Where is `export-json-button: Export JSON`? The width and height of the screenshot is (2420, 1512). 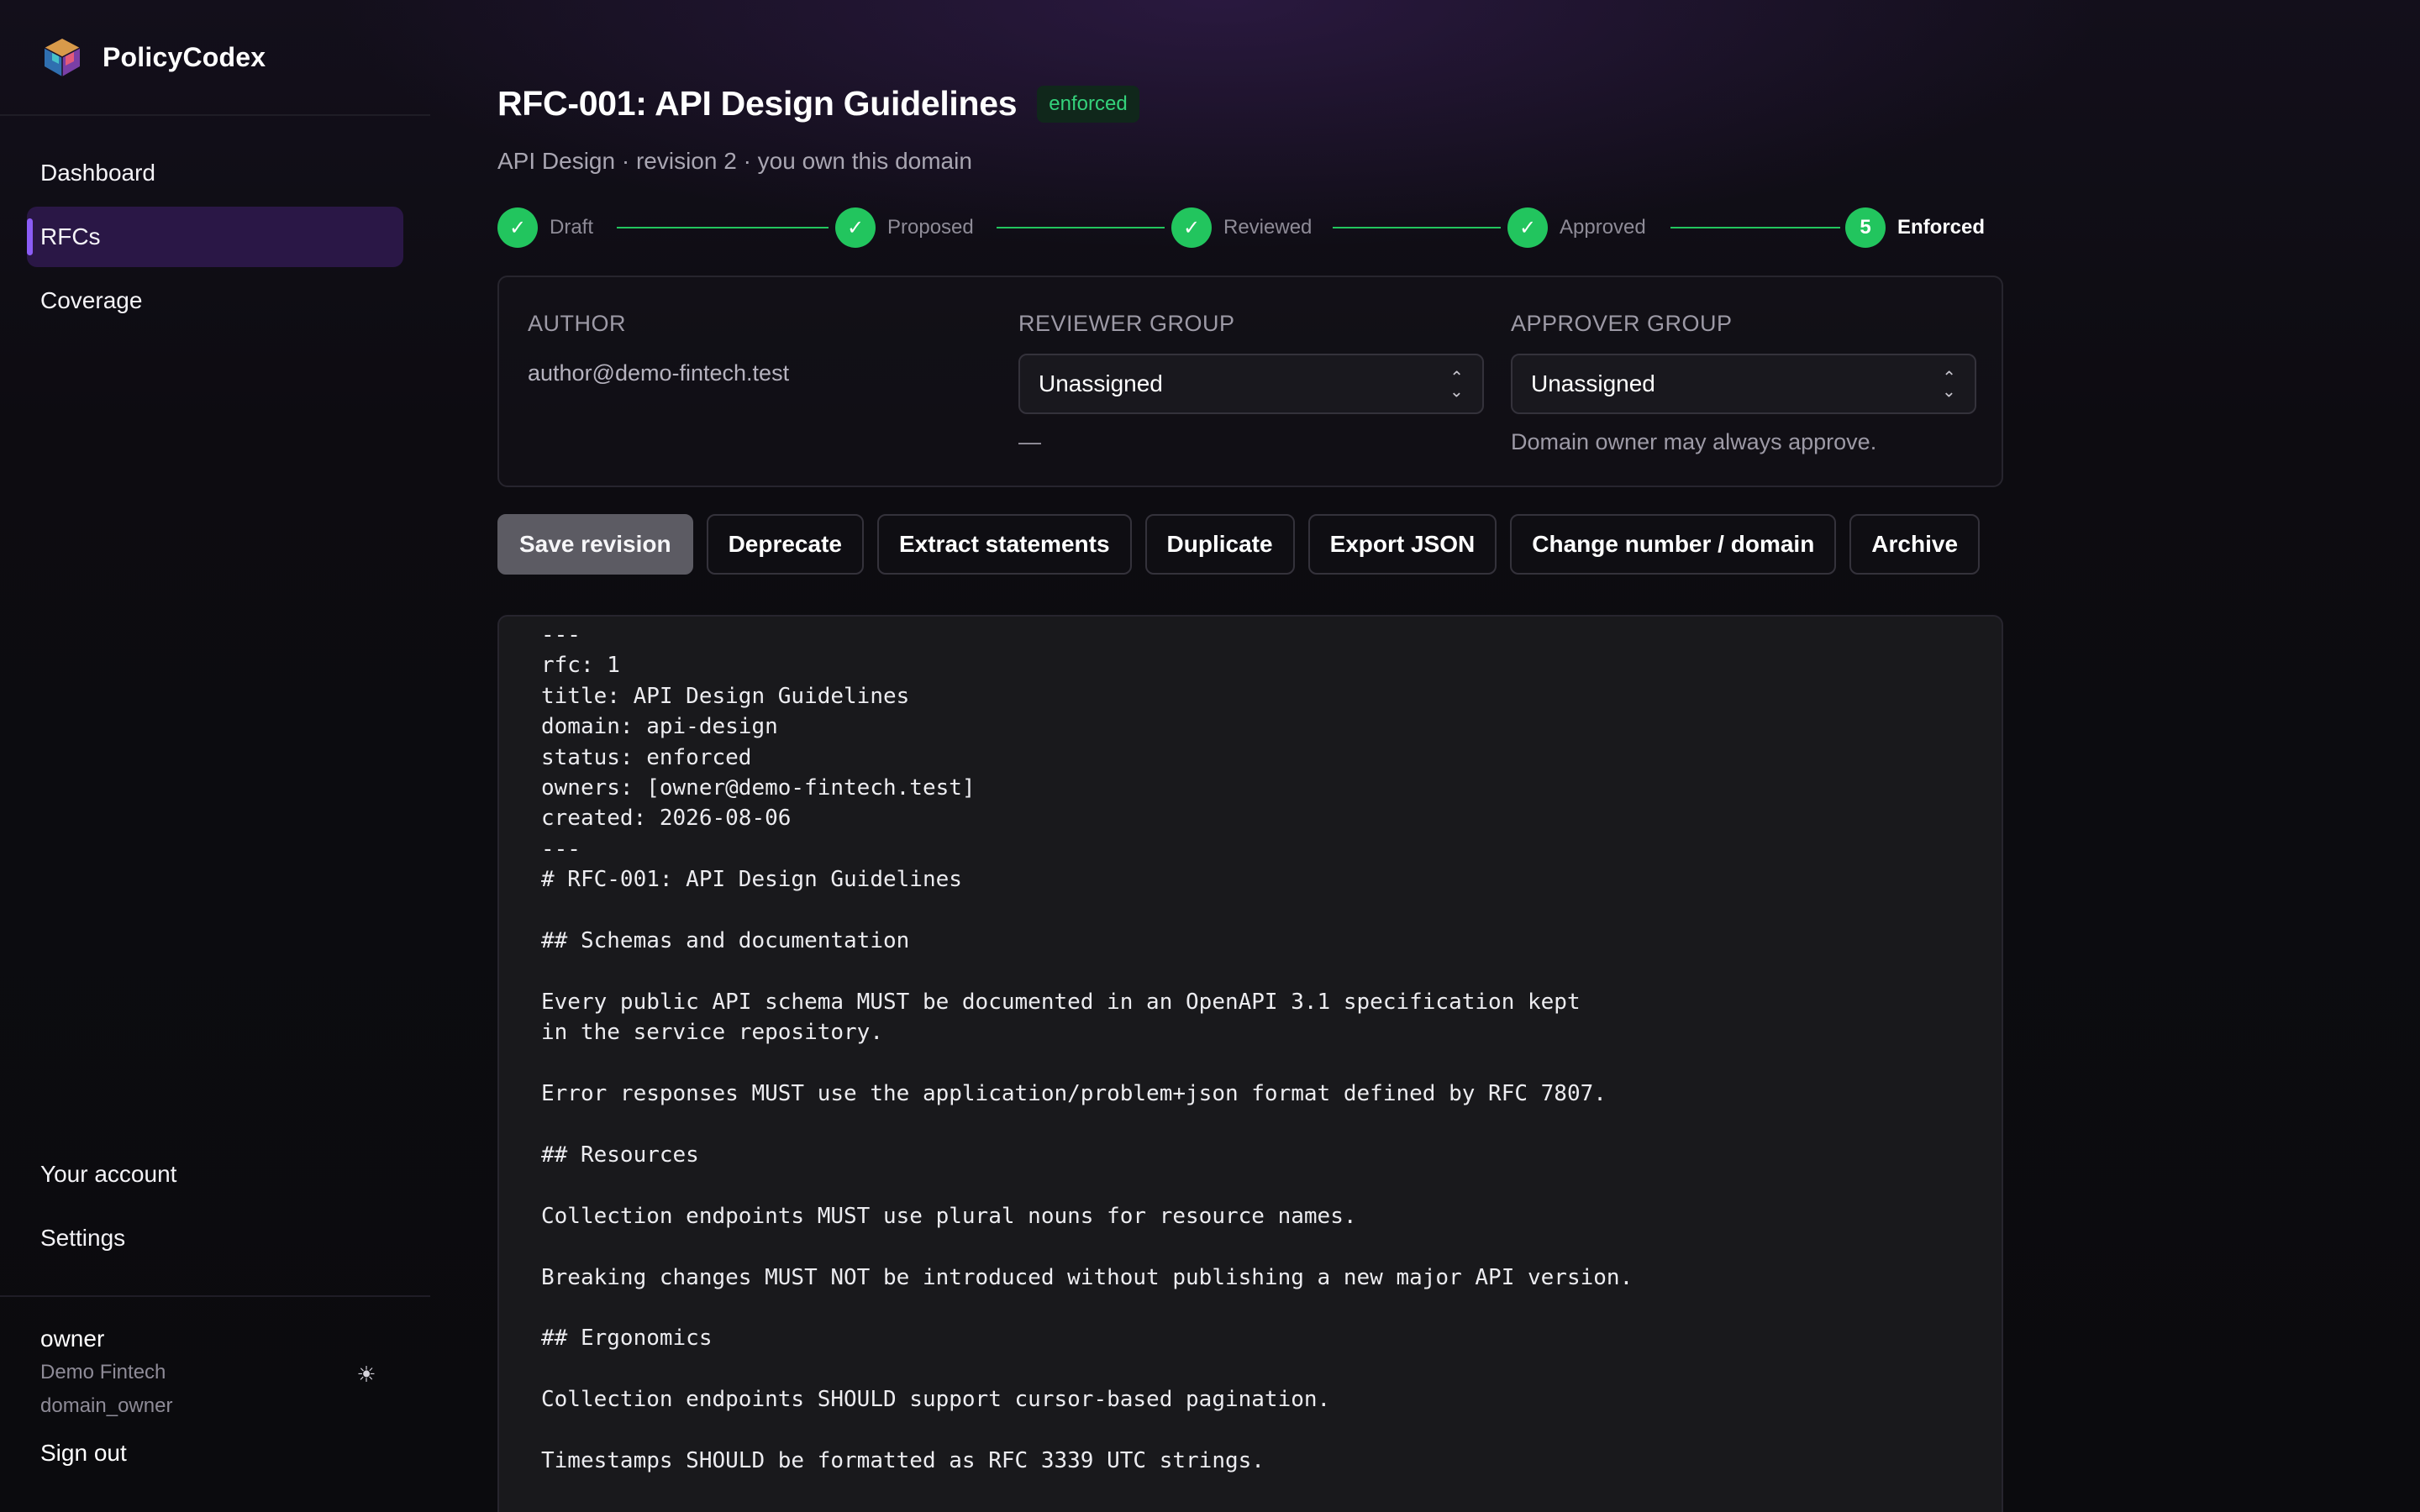
export-json-button: Export JSON is located at coordinates (1402, 544).